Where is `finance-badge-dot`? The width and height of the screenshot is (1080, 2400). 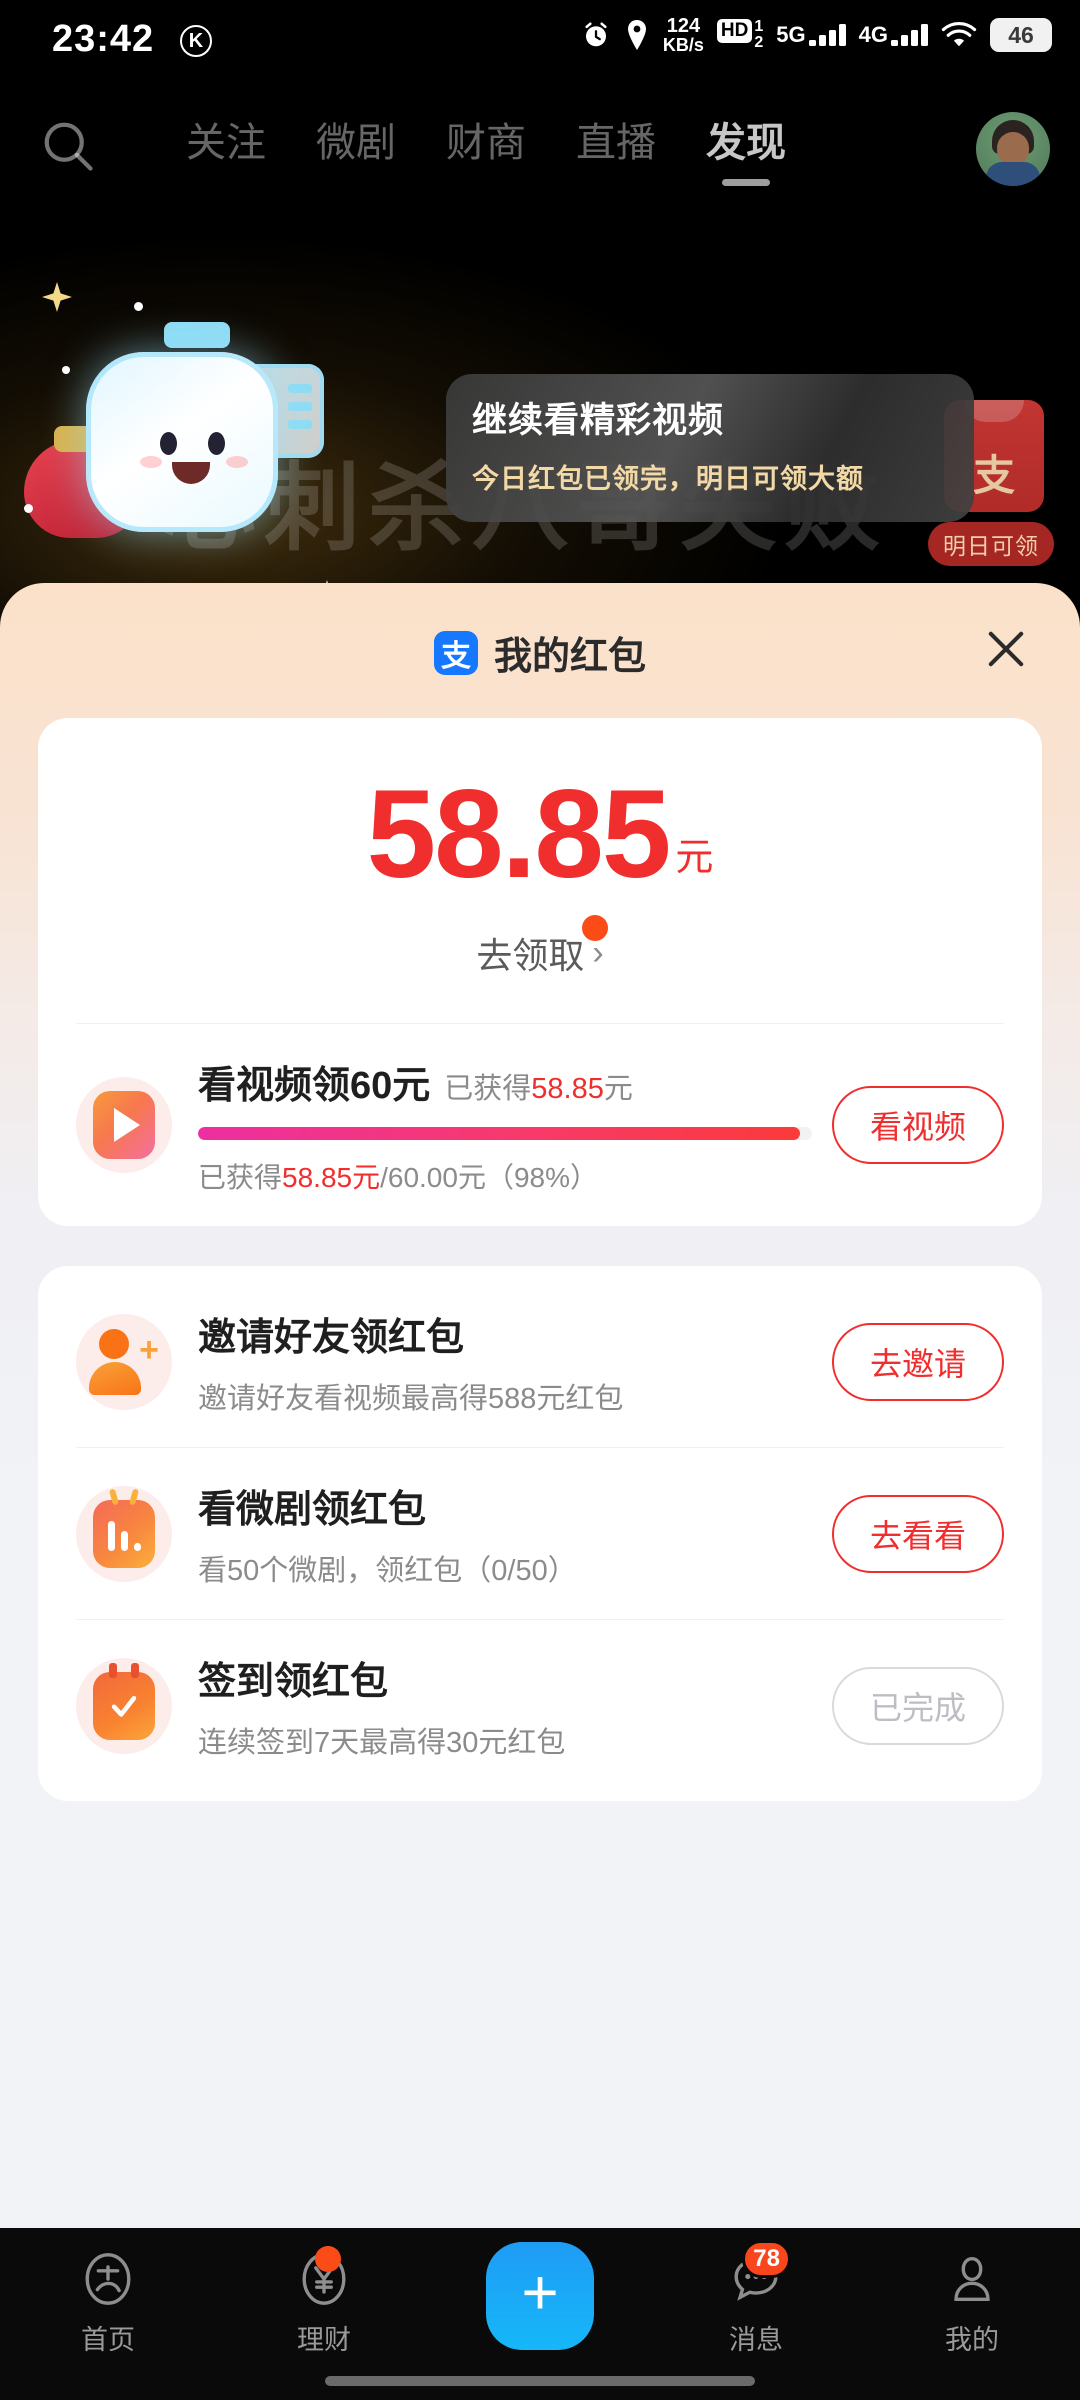
finance-badge-dot is located at coordinates (328, 2259).